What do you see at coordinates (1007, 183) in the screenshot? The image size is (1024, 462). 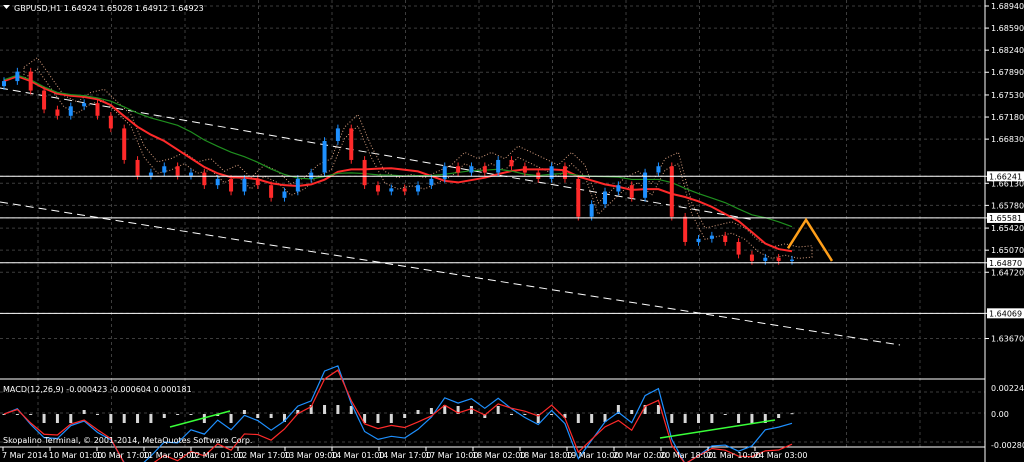 I see `price-label: 1.66130` at bounding box center [1007, 183].